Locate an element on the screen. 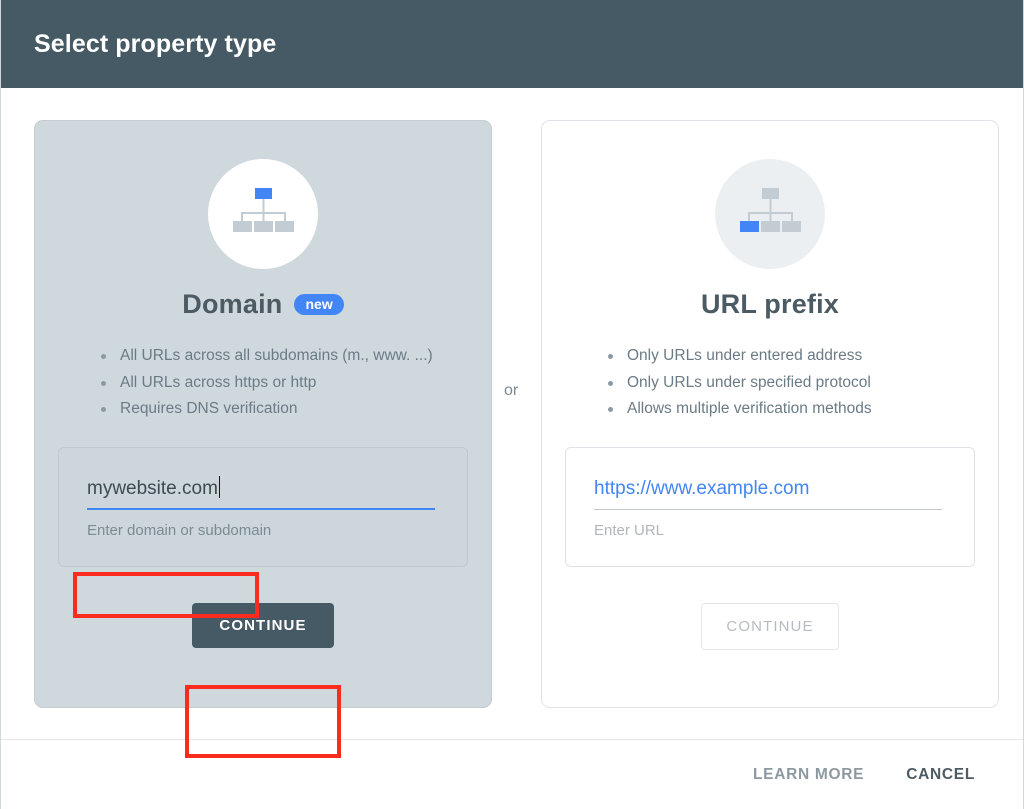 Image resolution: width=1024 pixels, height=809 pixels. list-item: Only URLs under entered address is located at coordinates (801, 356).